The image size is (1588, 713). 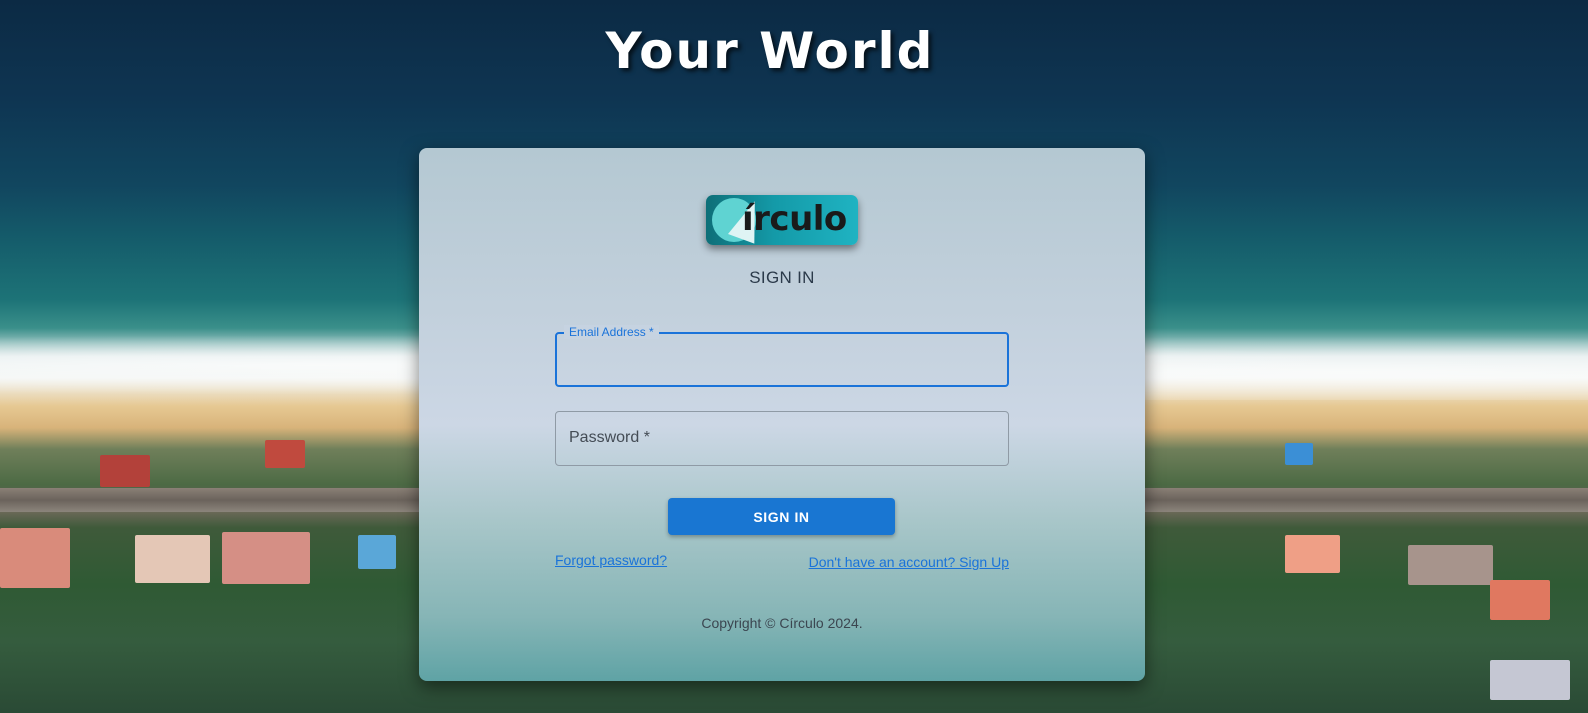 What do you see at coordinates (611, 560) in the screenshot?
I see `forgot-password-link: Forgot password?` at bounding box center [611, 560].